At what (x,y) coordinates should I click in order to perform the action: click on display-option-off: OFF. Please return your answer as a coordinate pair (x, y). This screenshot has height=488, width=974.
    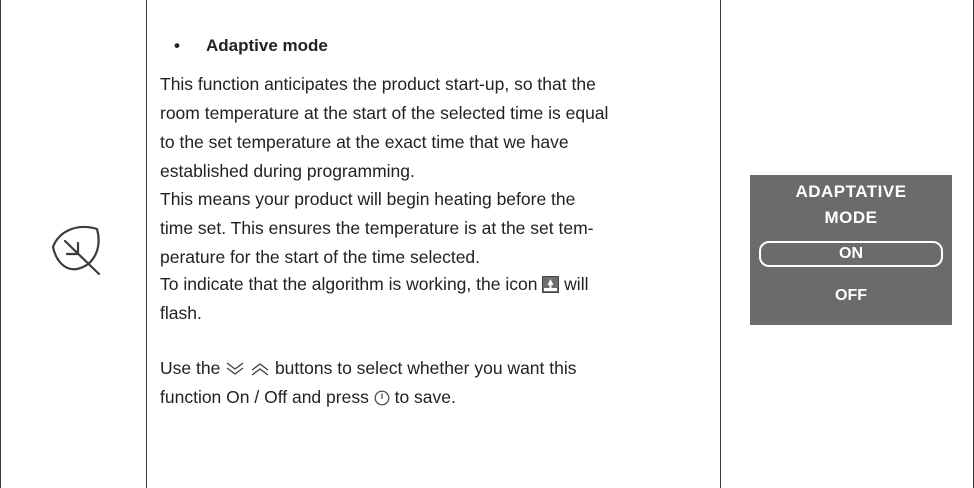
    Looking at the image, I should click on (851, 295).